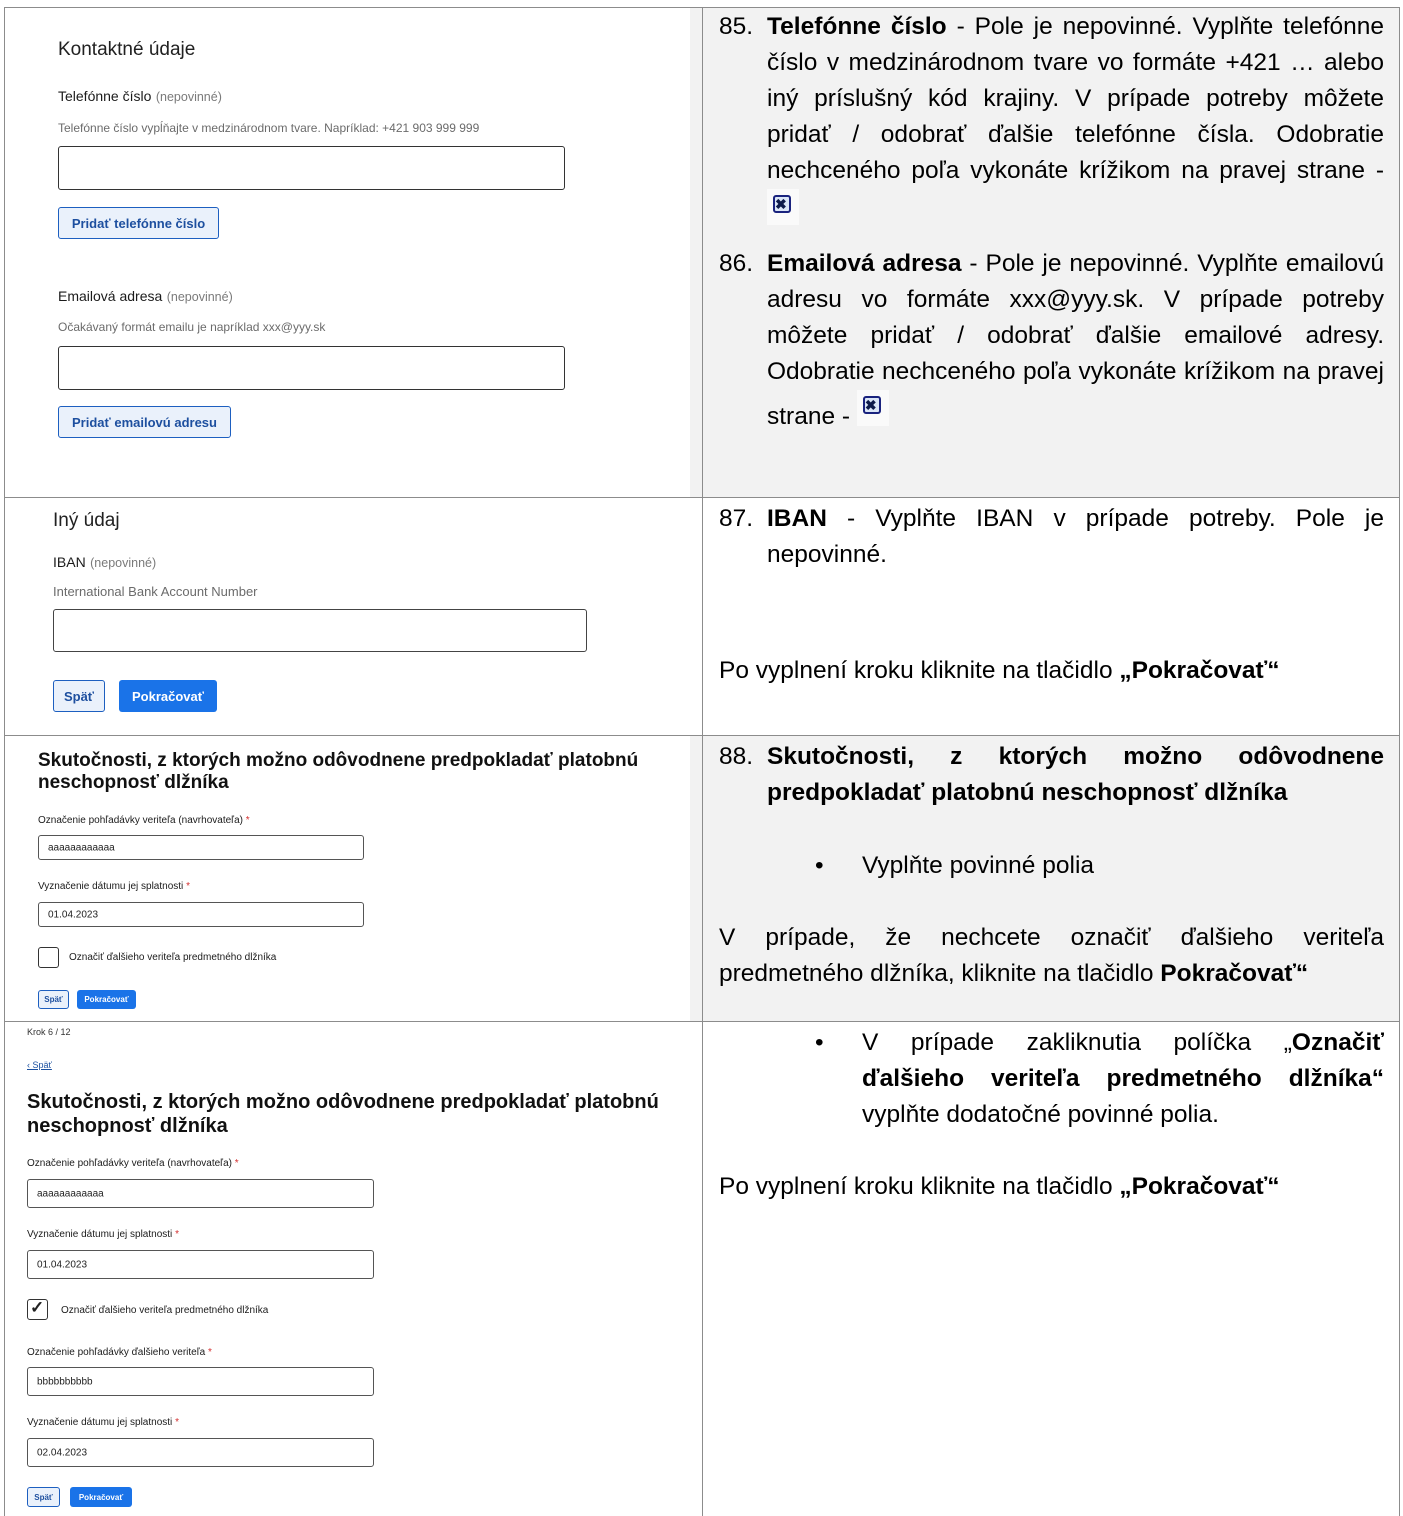  I want to click on date2-label: Vyznačenie dátumu jej splatnosti *, so click(103, 1422).